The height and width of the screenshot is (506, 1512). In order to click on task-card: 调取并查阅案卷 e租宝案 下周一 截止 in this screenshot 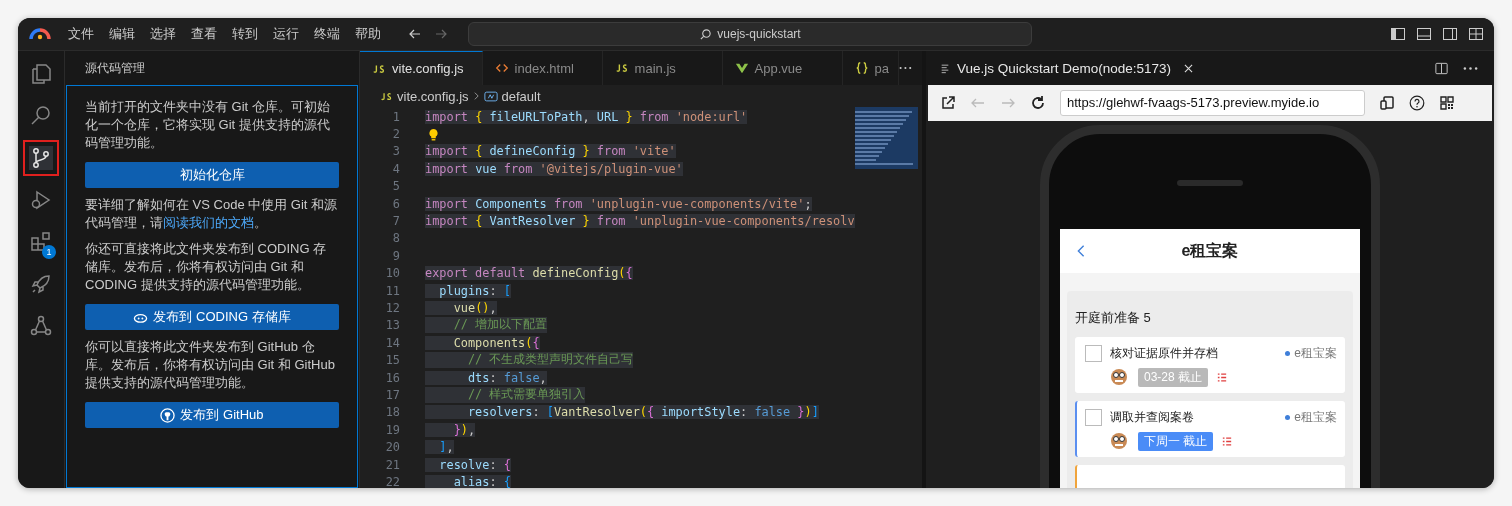, I will do `click(1210, 429)`.